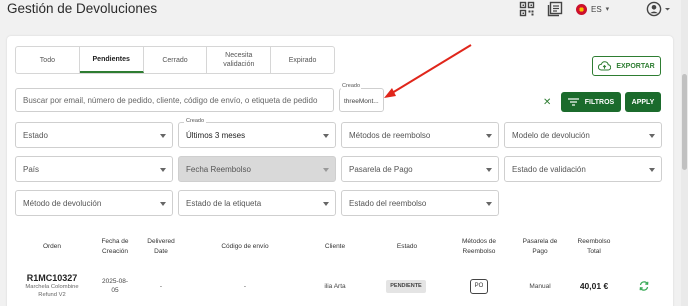 This screenshot has width=688, height=306. Describe the element at coordinates (605, 66) in the screenshot. I see `cloud-upload-icon` at that location.